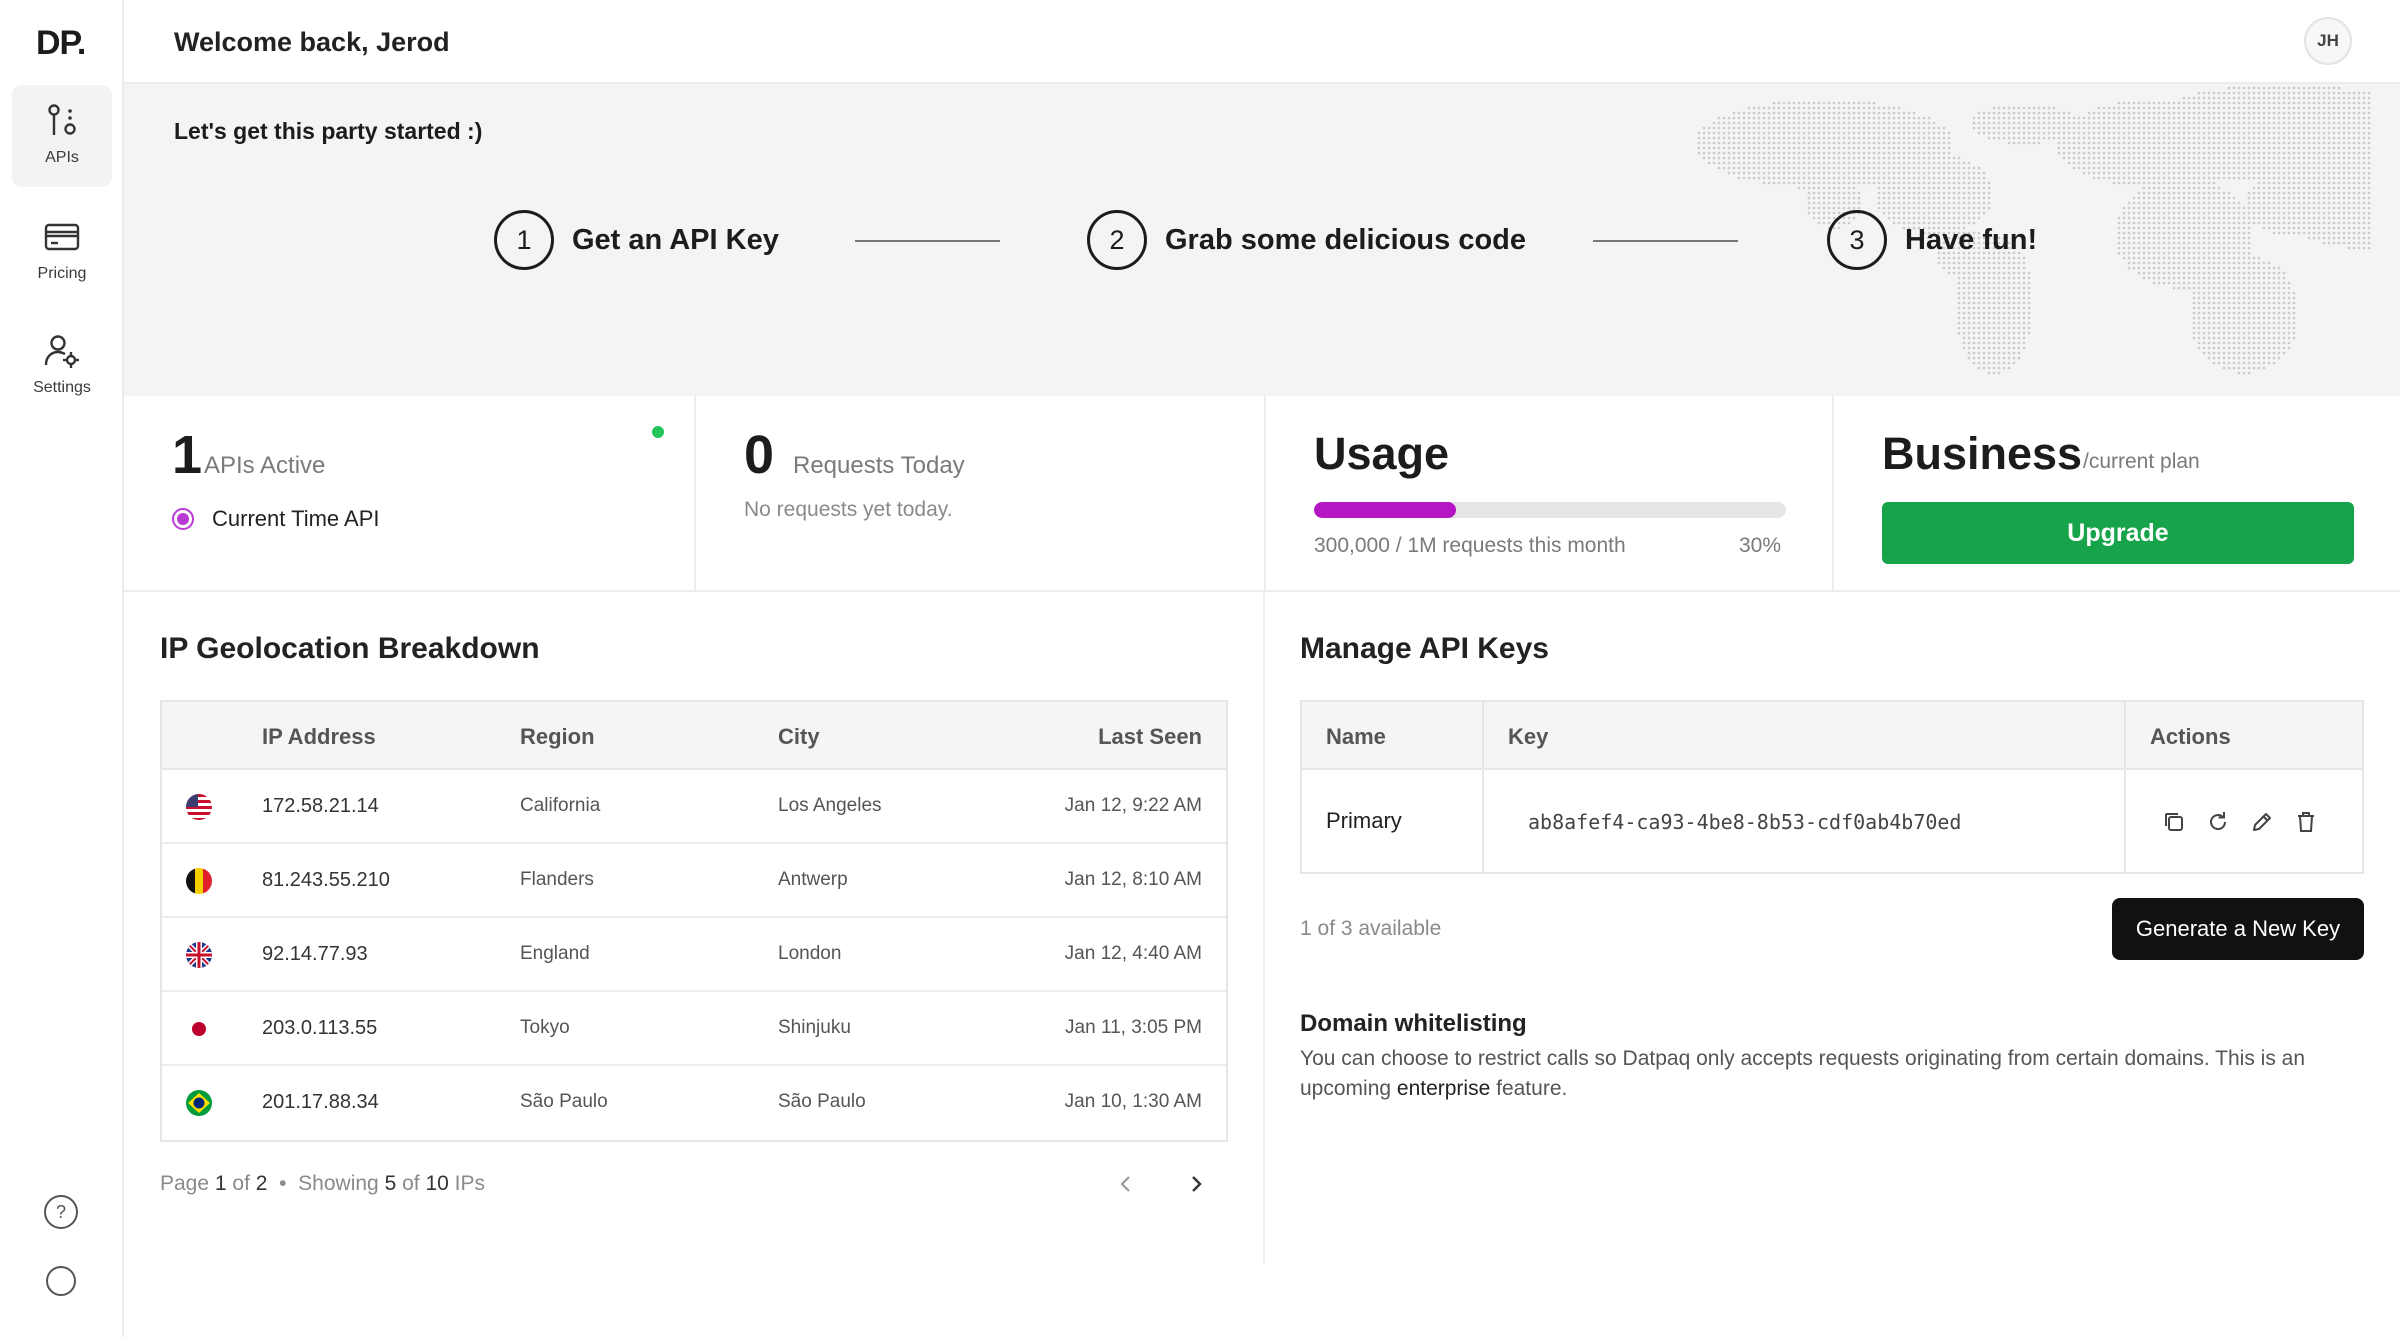 This screenshot has width=2400, height=1337. What do you see at coordinates (1196, 1184) in the screenshot?
I see `next-page-button` at bounding box center [1196, 1184].